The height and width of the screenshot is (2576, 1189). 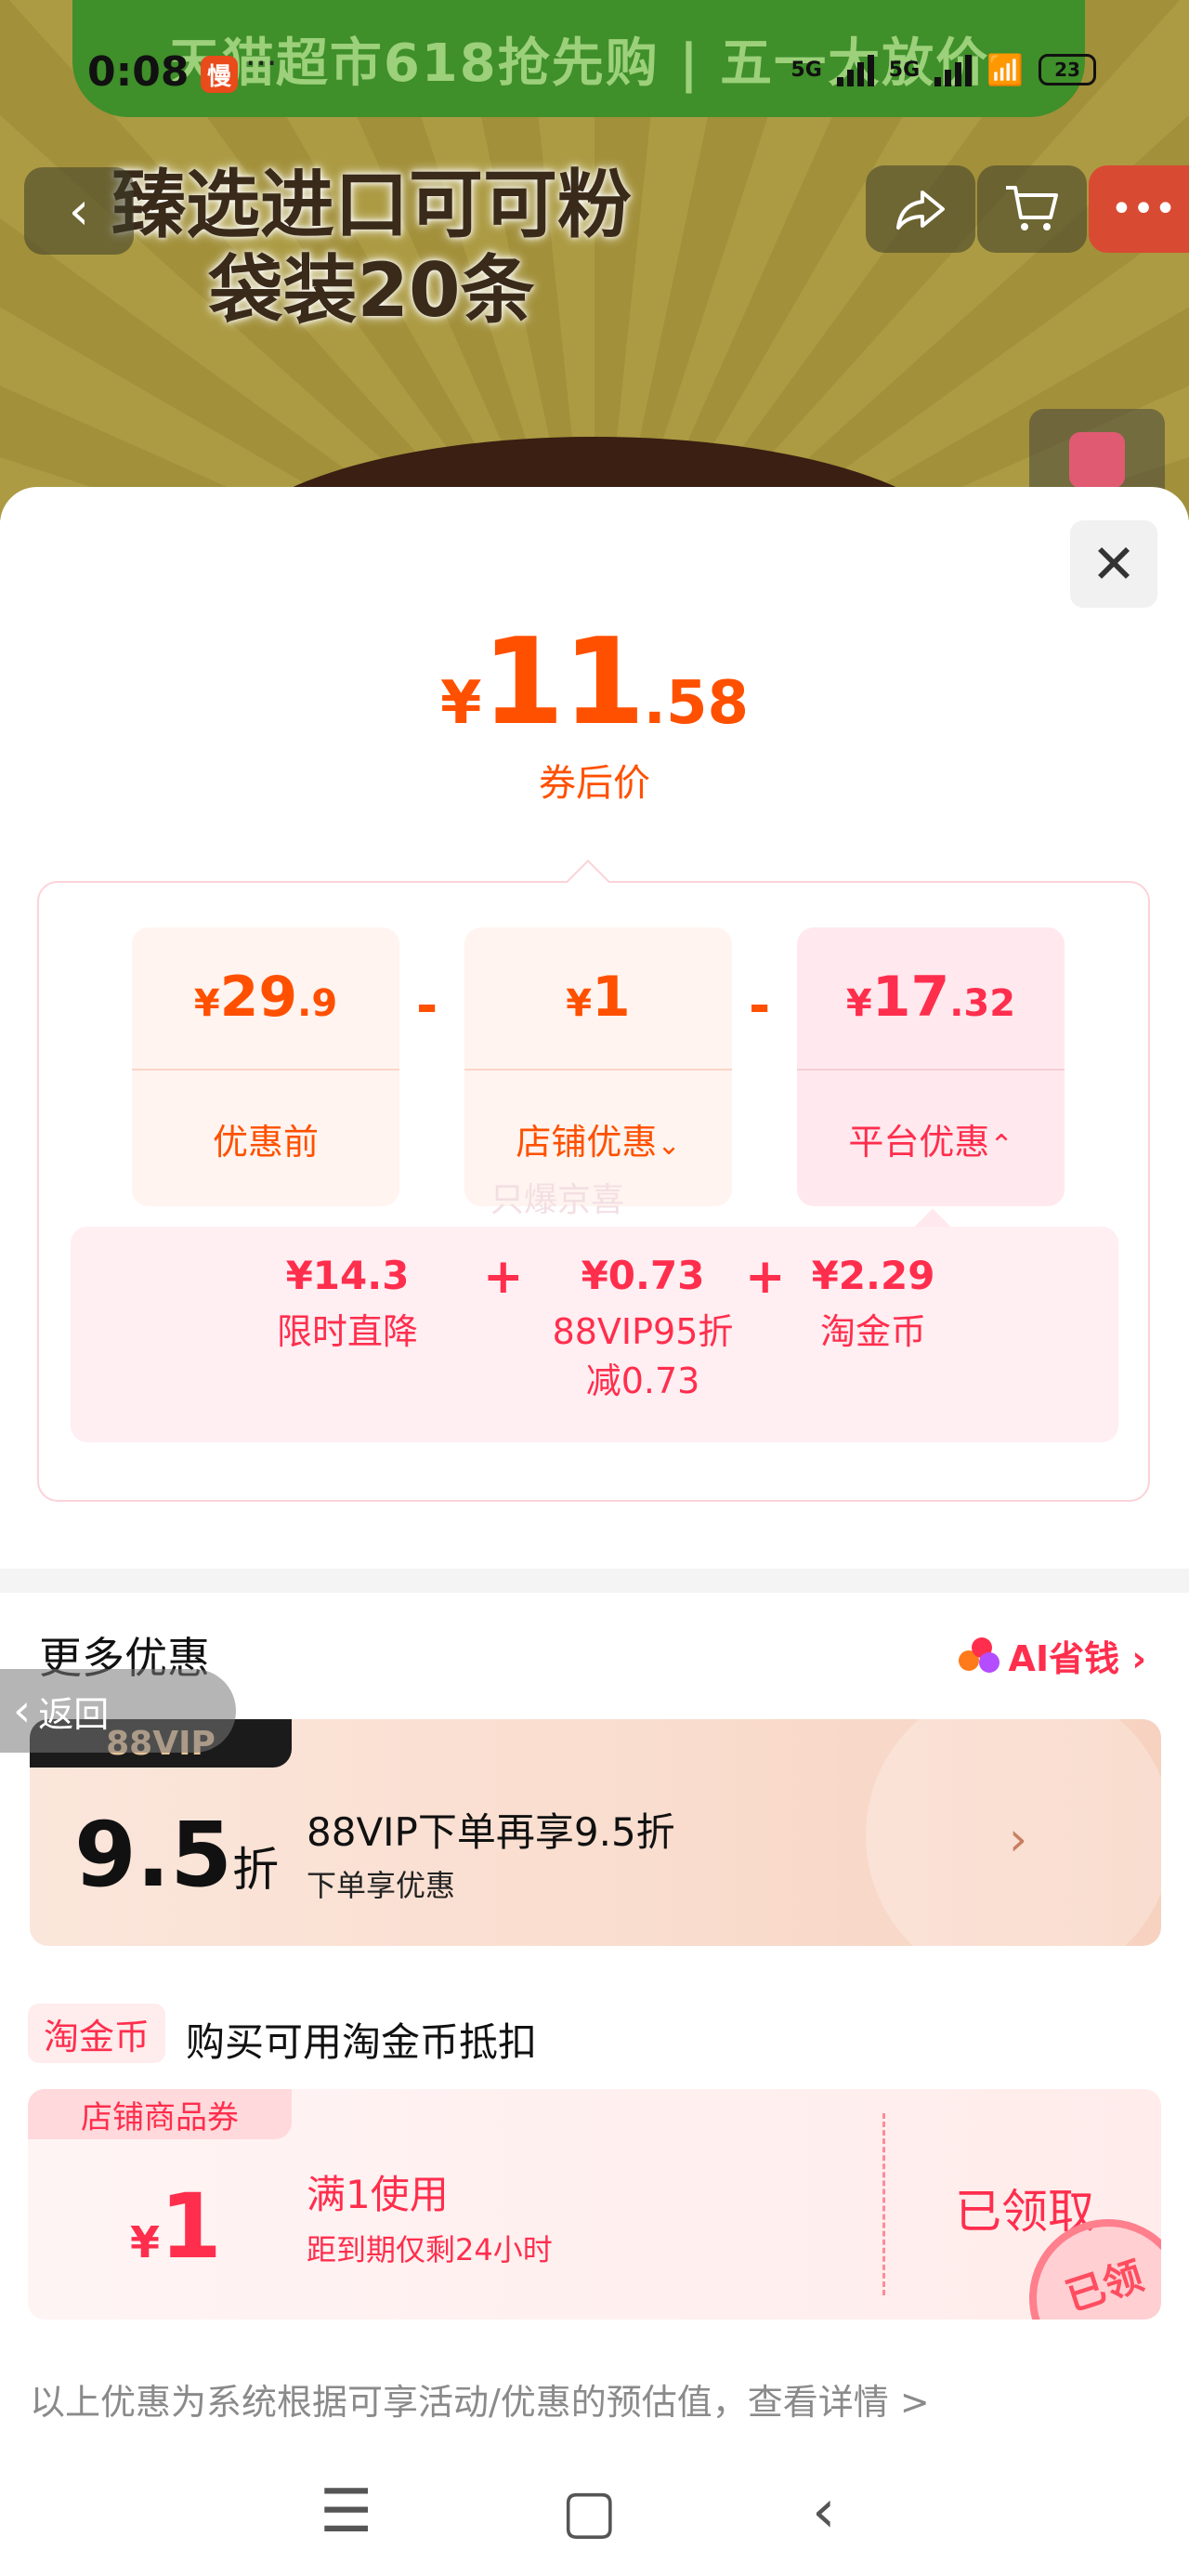 What do you see at coordinates (381, 1885) in the screenshot?
I see `vip-sub-text: 下单享优惠` at bounding box center [381, 1885].